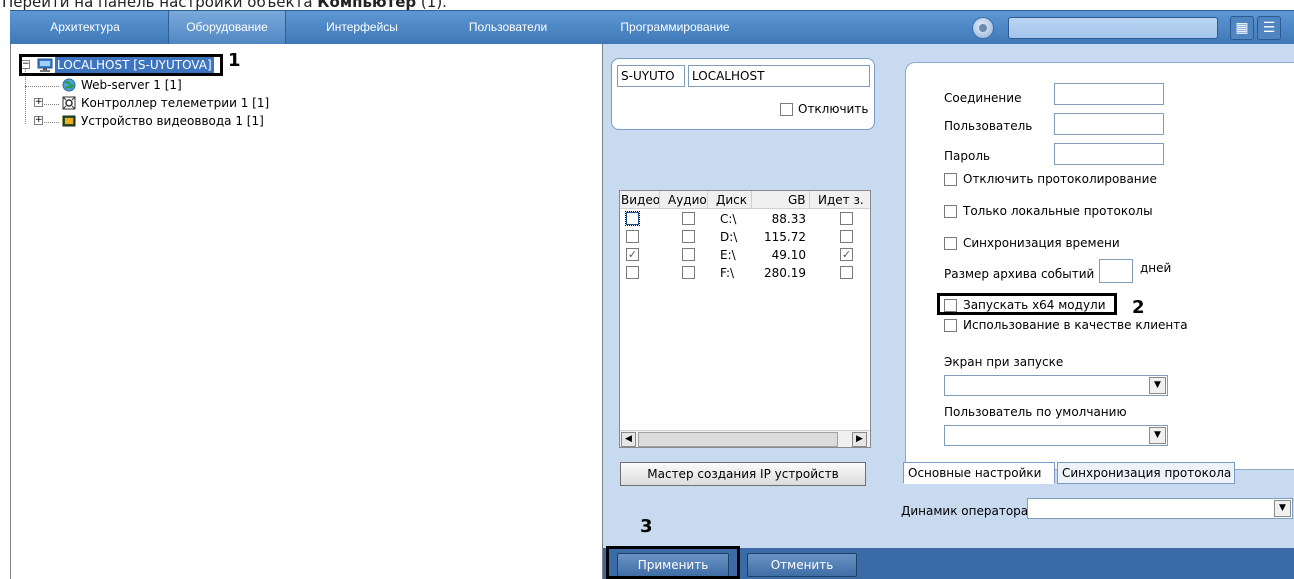 The image size is (1294, 579). Describe the element at coordinates (781, 200) in the screenshot. I see `column-header-gb: GB` at that location.